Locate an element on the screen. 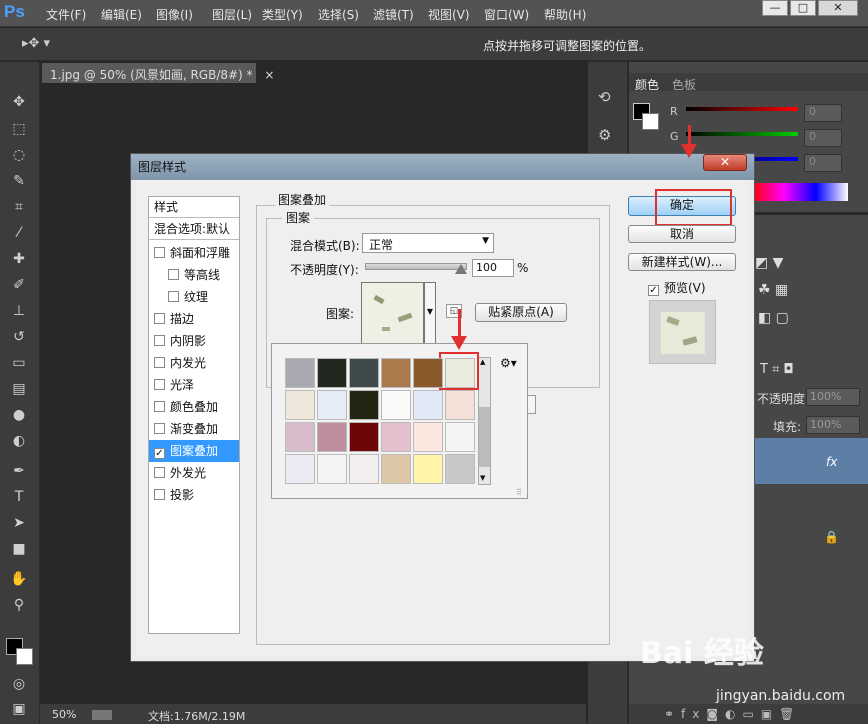  type-tool-icon: T is located at coordinates (19, 497).